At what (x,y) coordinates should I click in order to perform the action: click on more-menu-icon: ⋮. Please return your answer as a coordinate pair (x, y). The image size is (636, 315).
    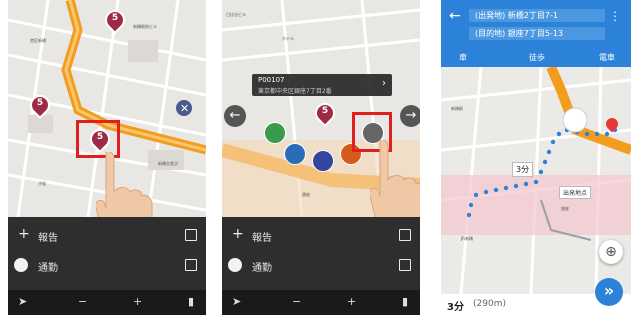
    Looking at the image, I should click on (615, 16).